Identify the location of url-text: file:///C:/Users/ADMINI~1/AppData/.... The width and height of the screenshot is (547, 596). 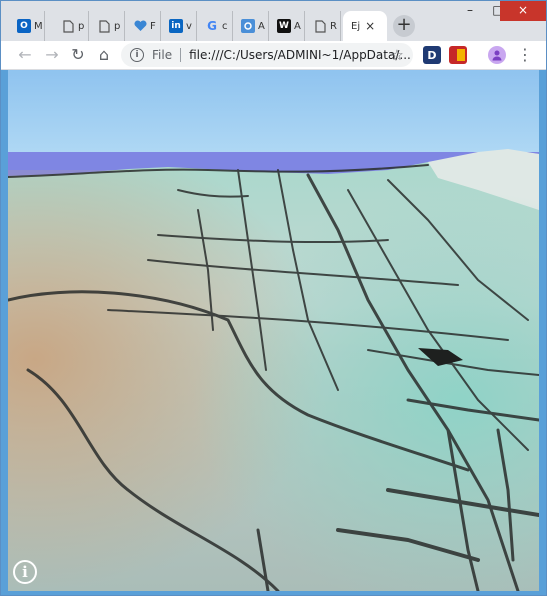
(300, 55).